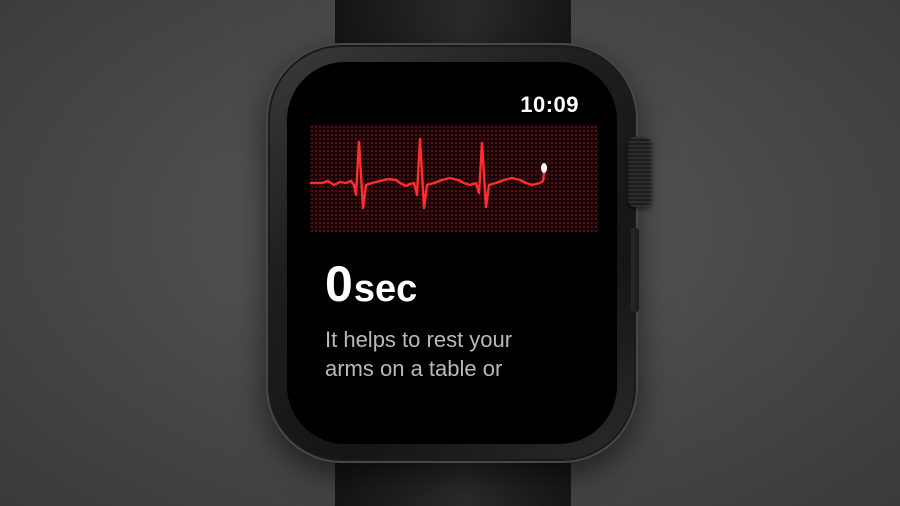  I want to click on side-button, so click(635, 270).